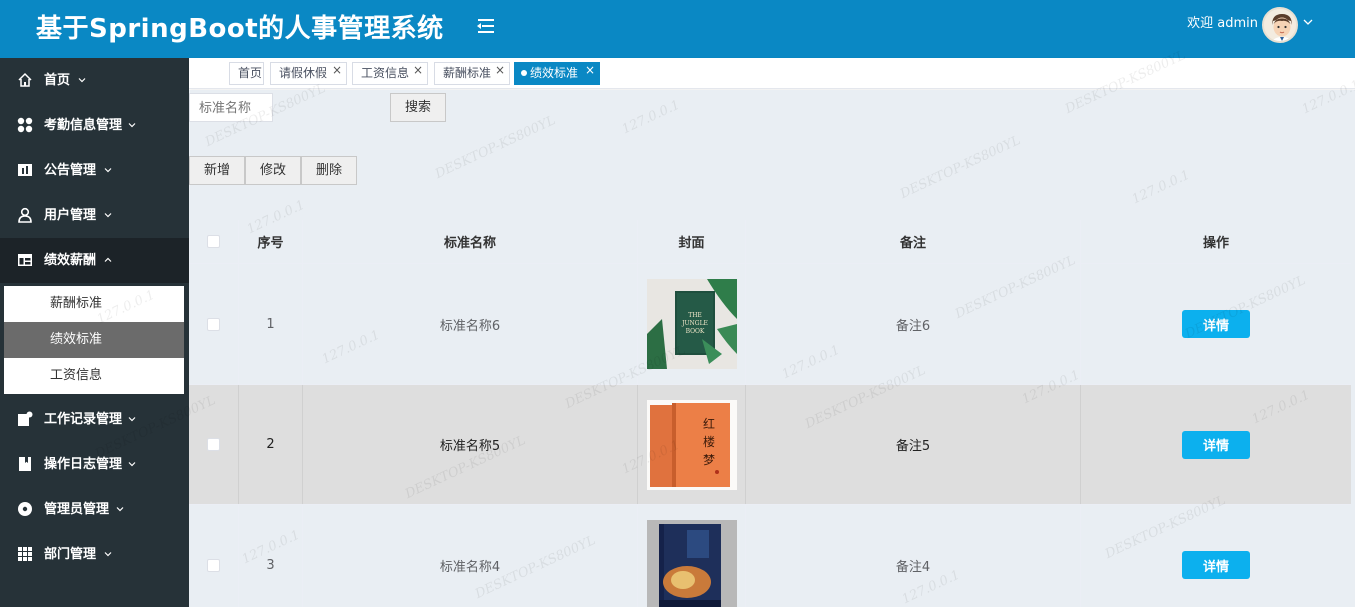 The width and height of the screenshot is (1355, 607). Describe the element at coordinates (418, 107) in the screenshot. I see `search-button: 搜索` at that location.